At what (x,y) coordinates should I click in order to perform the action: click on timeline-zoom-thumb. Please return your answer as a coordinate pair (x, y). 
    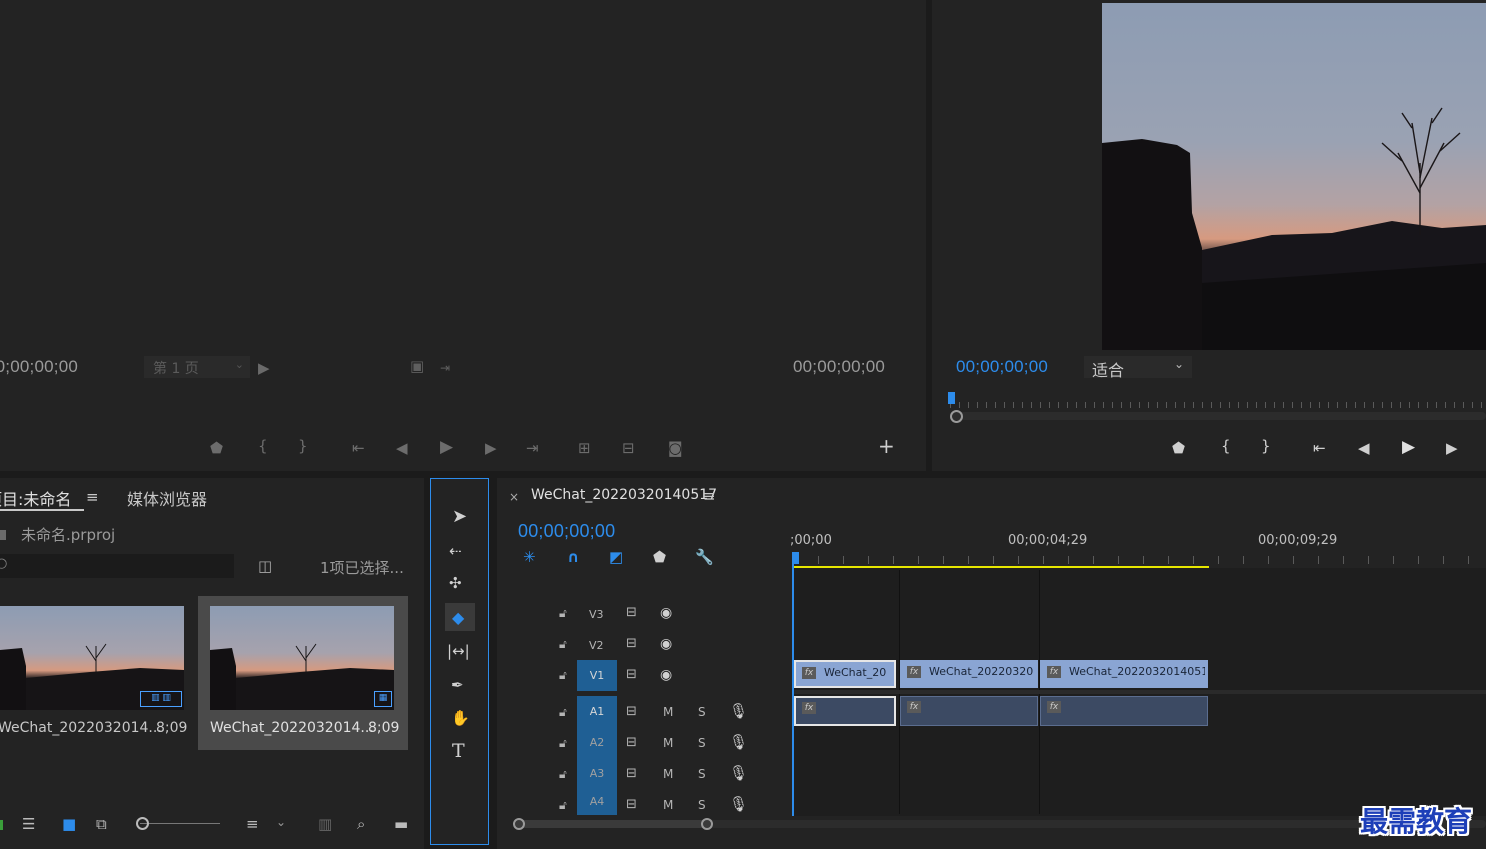
    Looking at the image, I should click on (613, 824).